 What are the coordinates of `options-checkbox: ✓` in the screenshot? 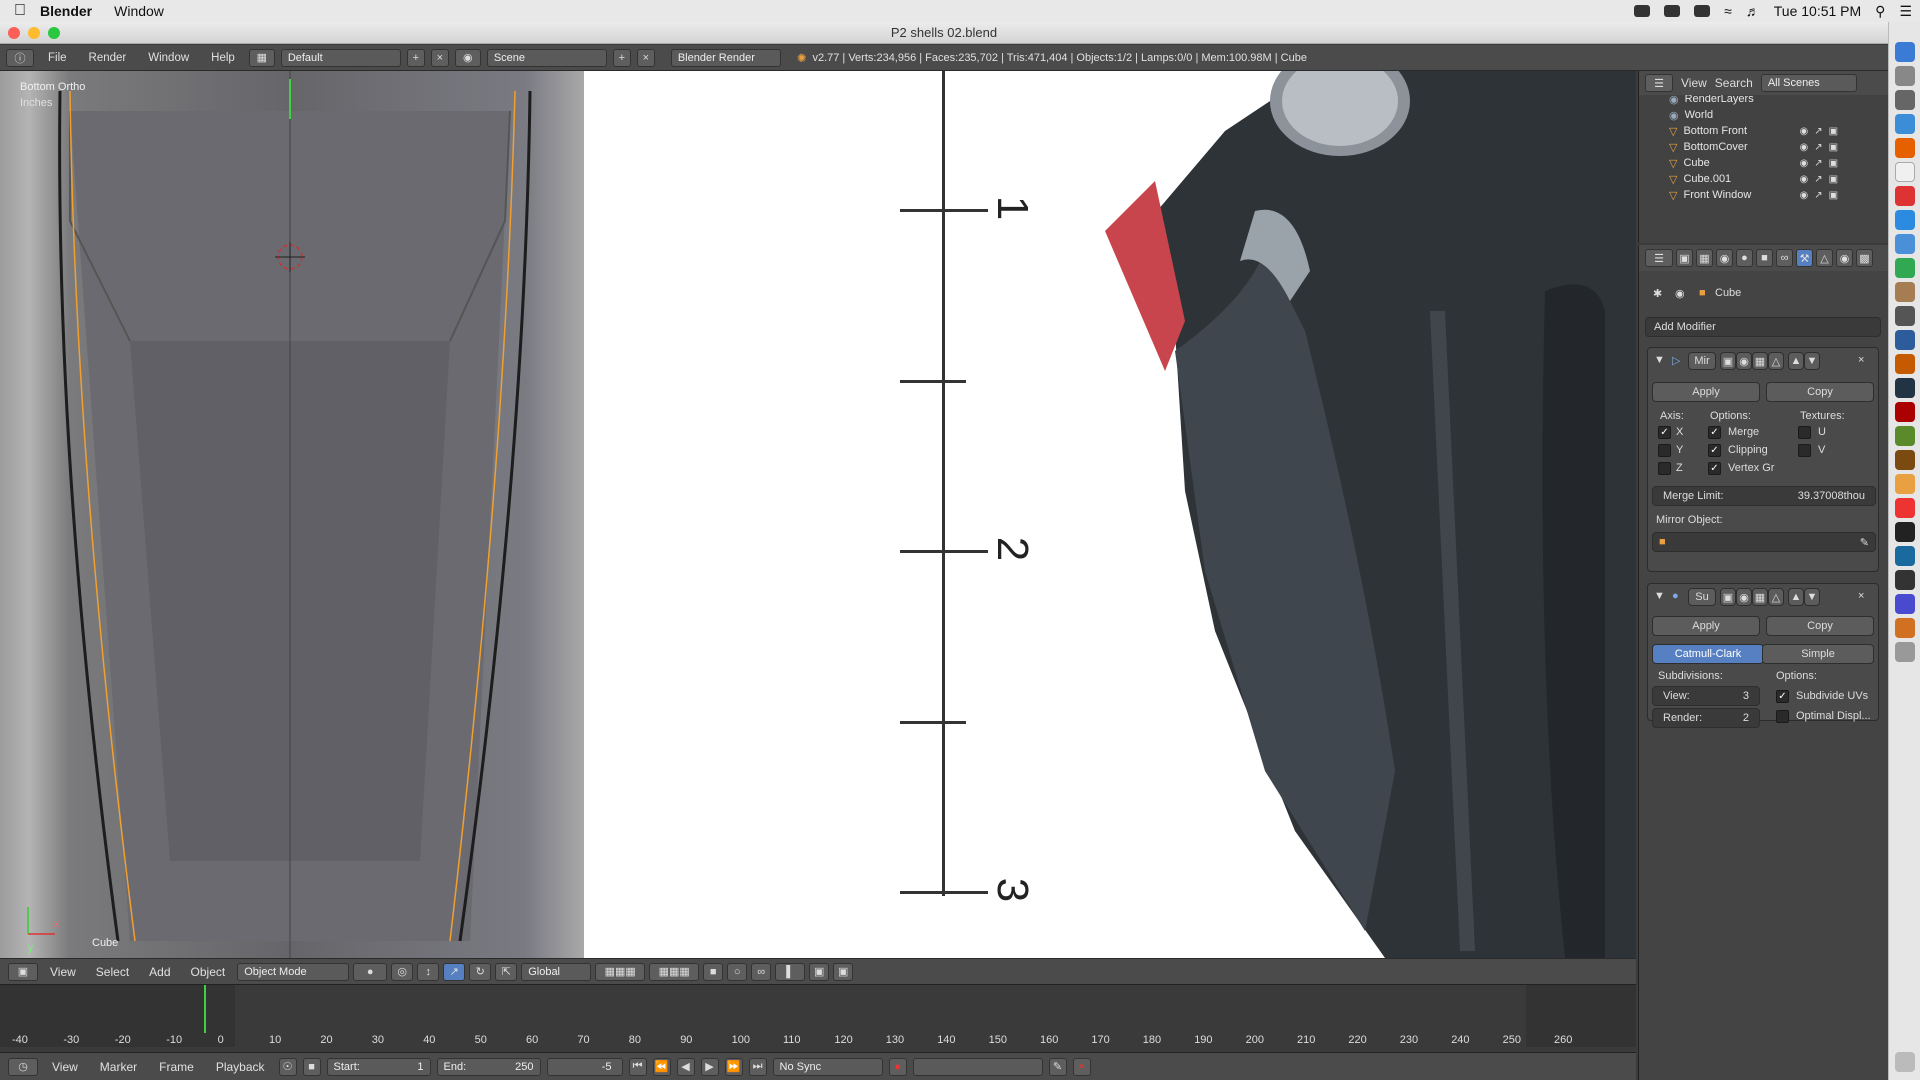 It's located at (1714, 450).